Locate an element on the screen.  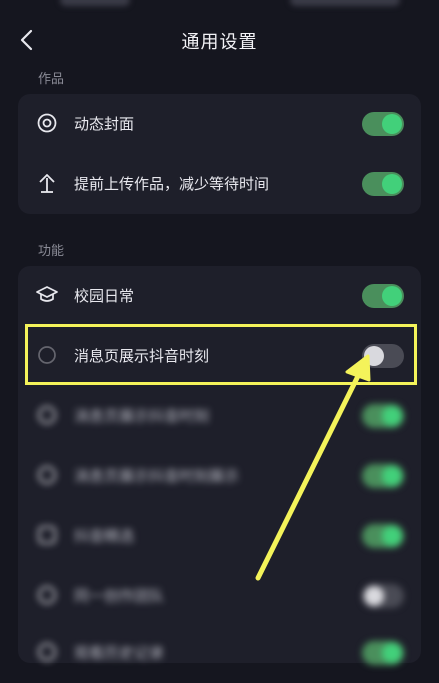
graduation-cap-icon is located at coordinates (47, 294).